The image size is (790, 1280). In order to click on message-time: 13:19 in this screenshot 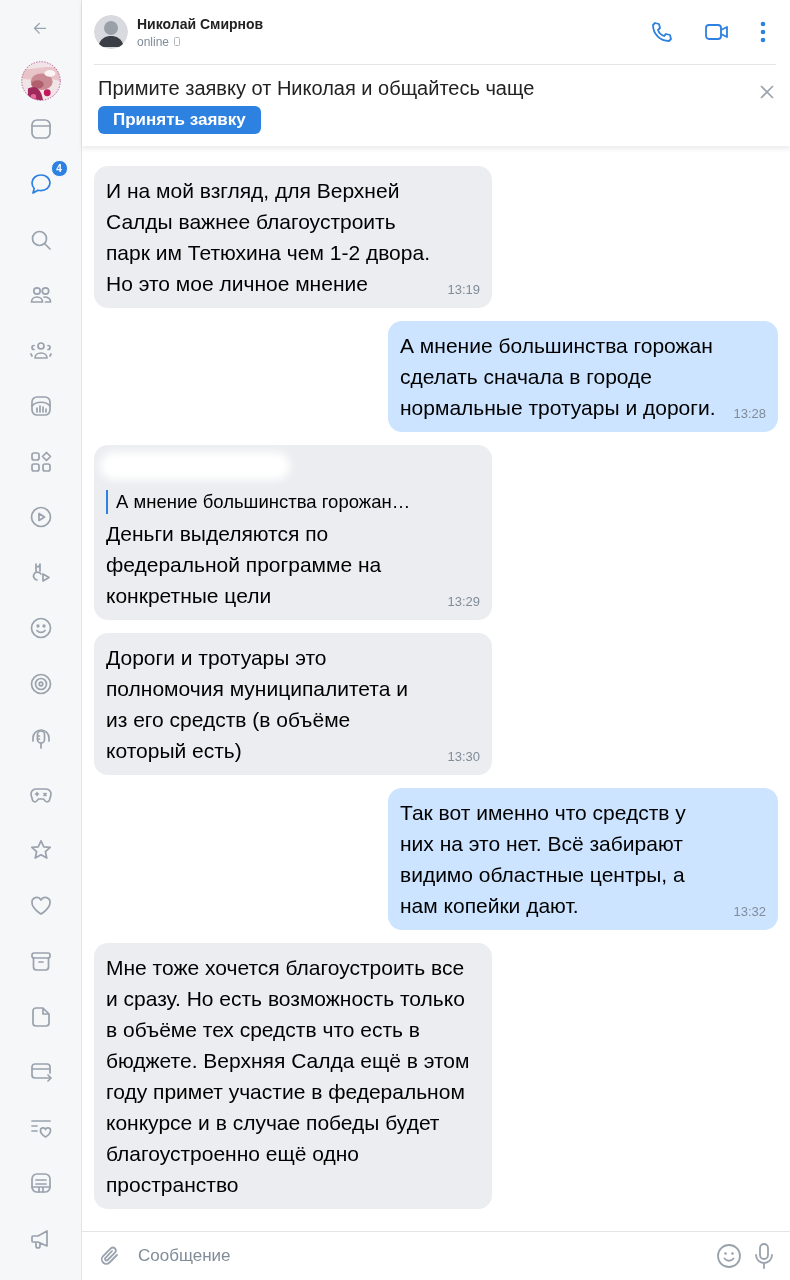, I will do `click(463, 289)`.